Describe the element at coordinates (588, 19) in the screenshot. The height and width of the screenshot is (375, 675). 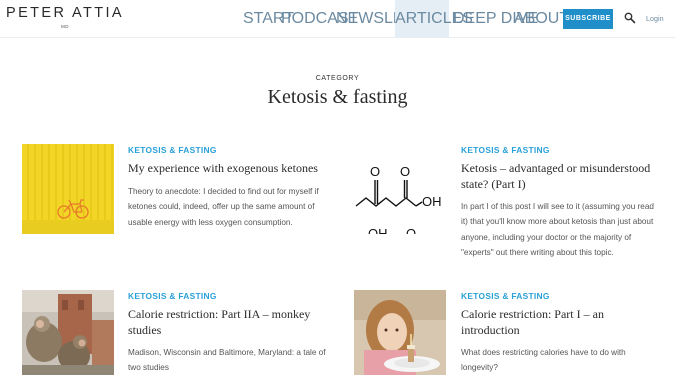
I see `subscribe-button: SUBSCRIBE` at that location.